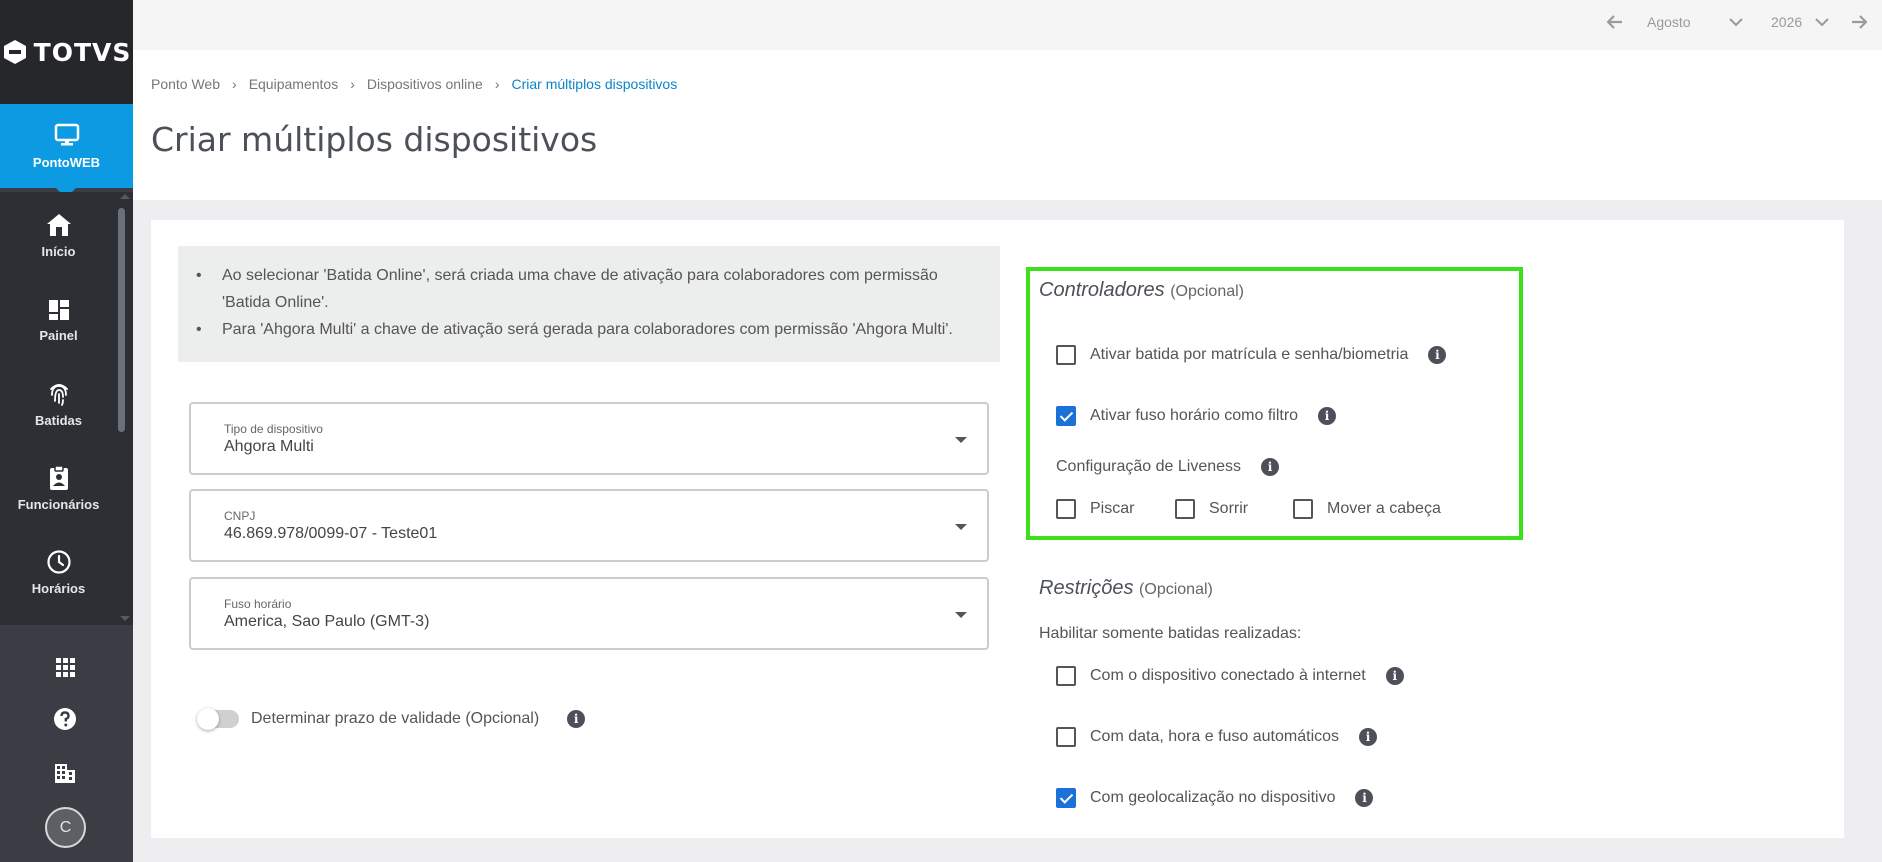 This screenshot has height=862, width=1882. I want to click on scroll-down-arrow, so click(125, 618).